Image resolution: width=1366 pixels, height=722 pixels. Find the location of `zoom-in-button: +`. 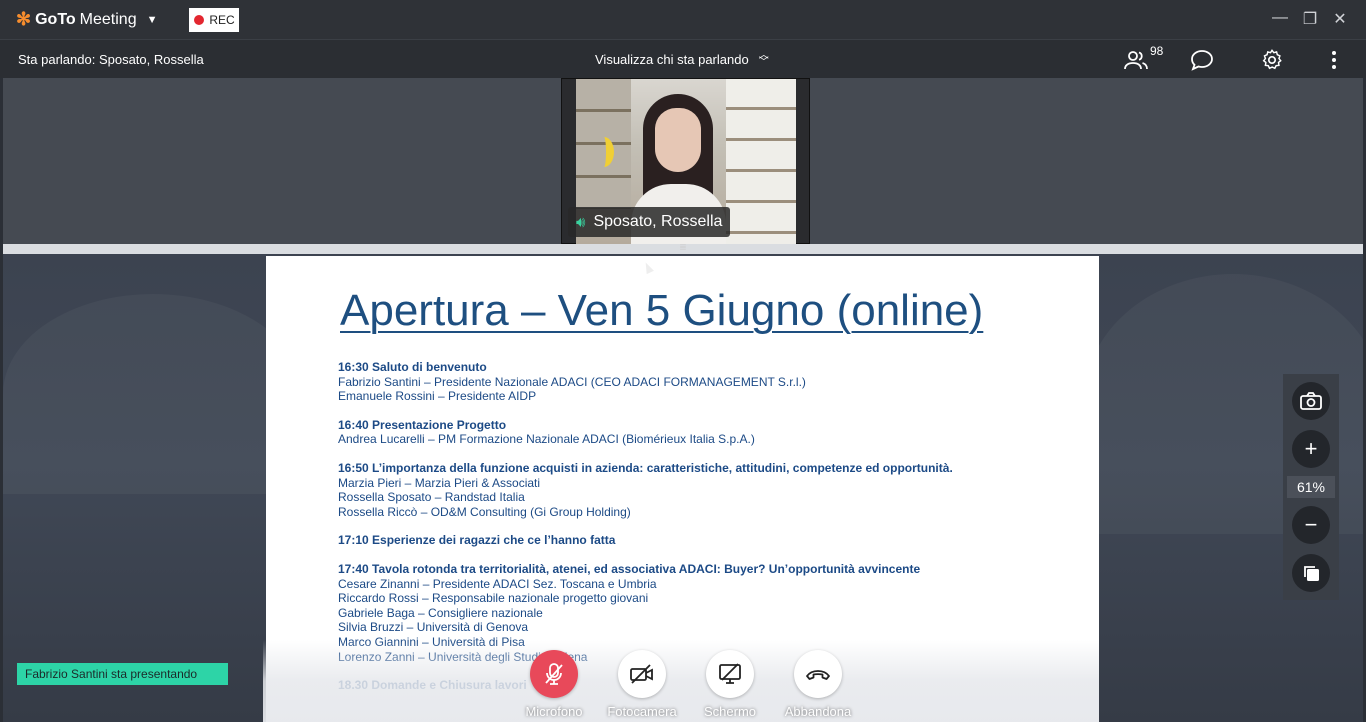

zoom-in-button: + is located at coordinates (1311, 449).